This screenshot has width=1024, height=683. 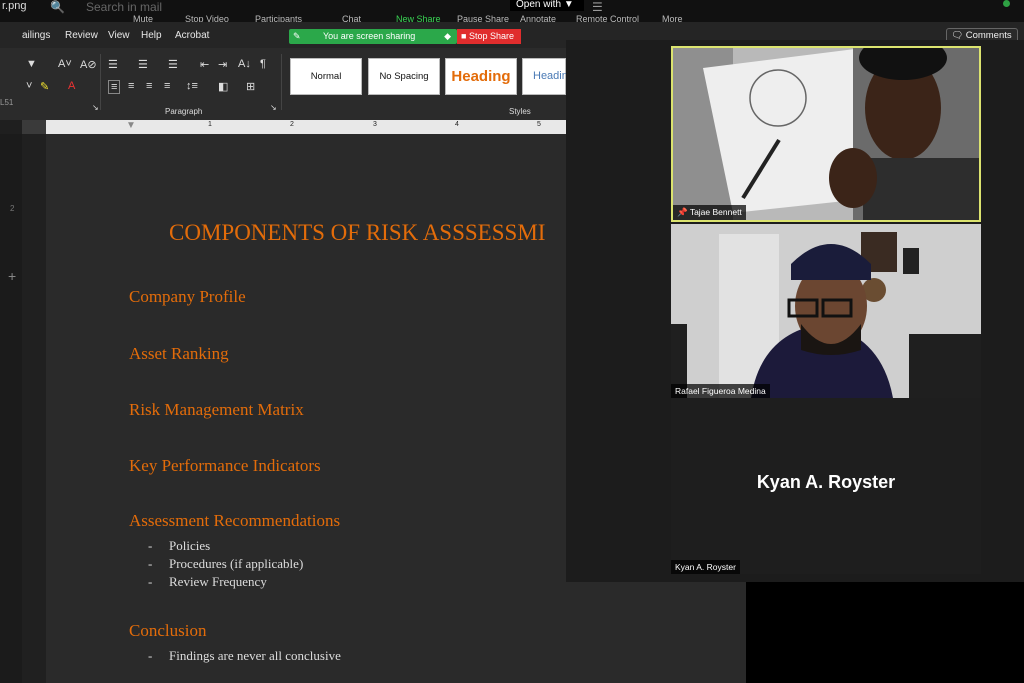 What do you see at coordinates (255, 655) in the screenshot?
I see `list-item-text: Findings are never all conclusive` at bounding box center [255, 655].